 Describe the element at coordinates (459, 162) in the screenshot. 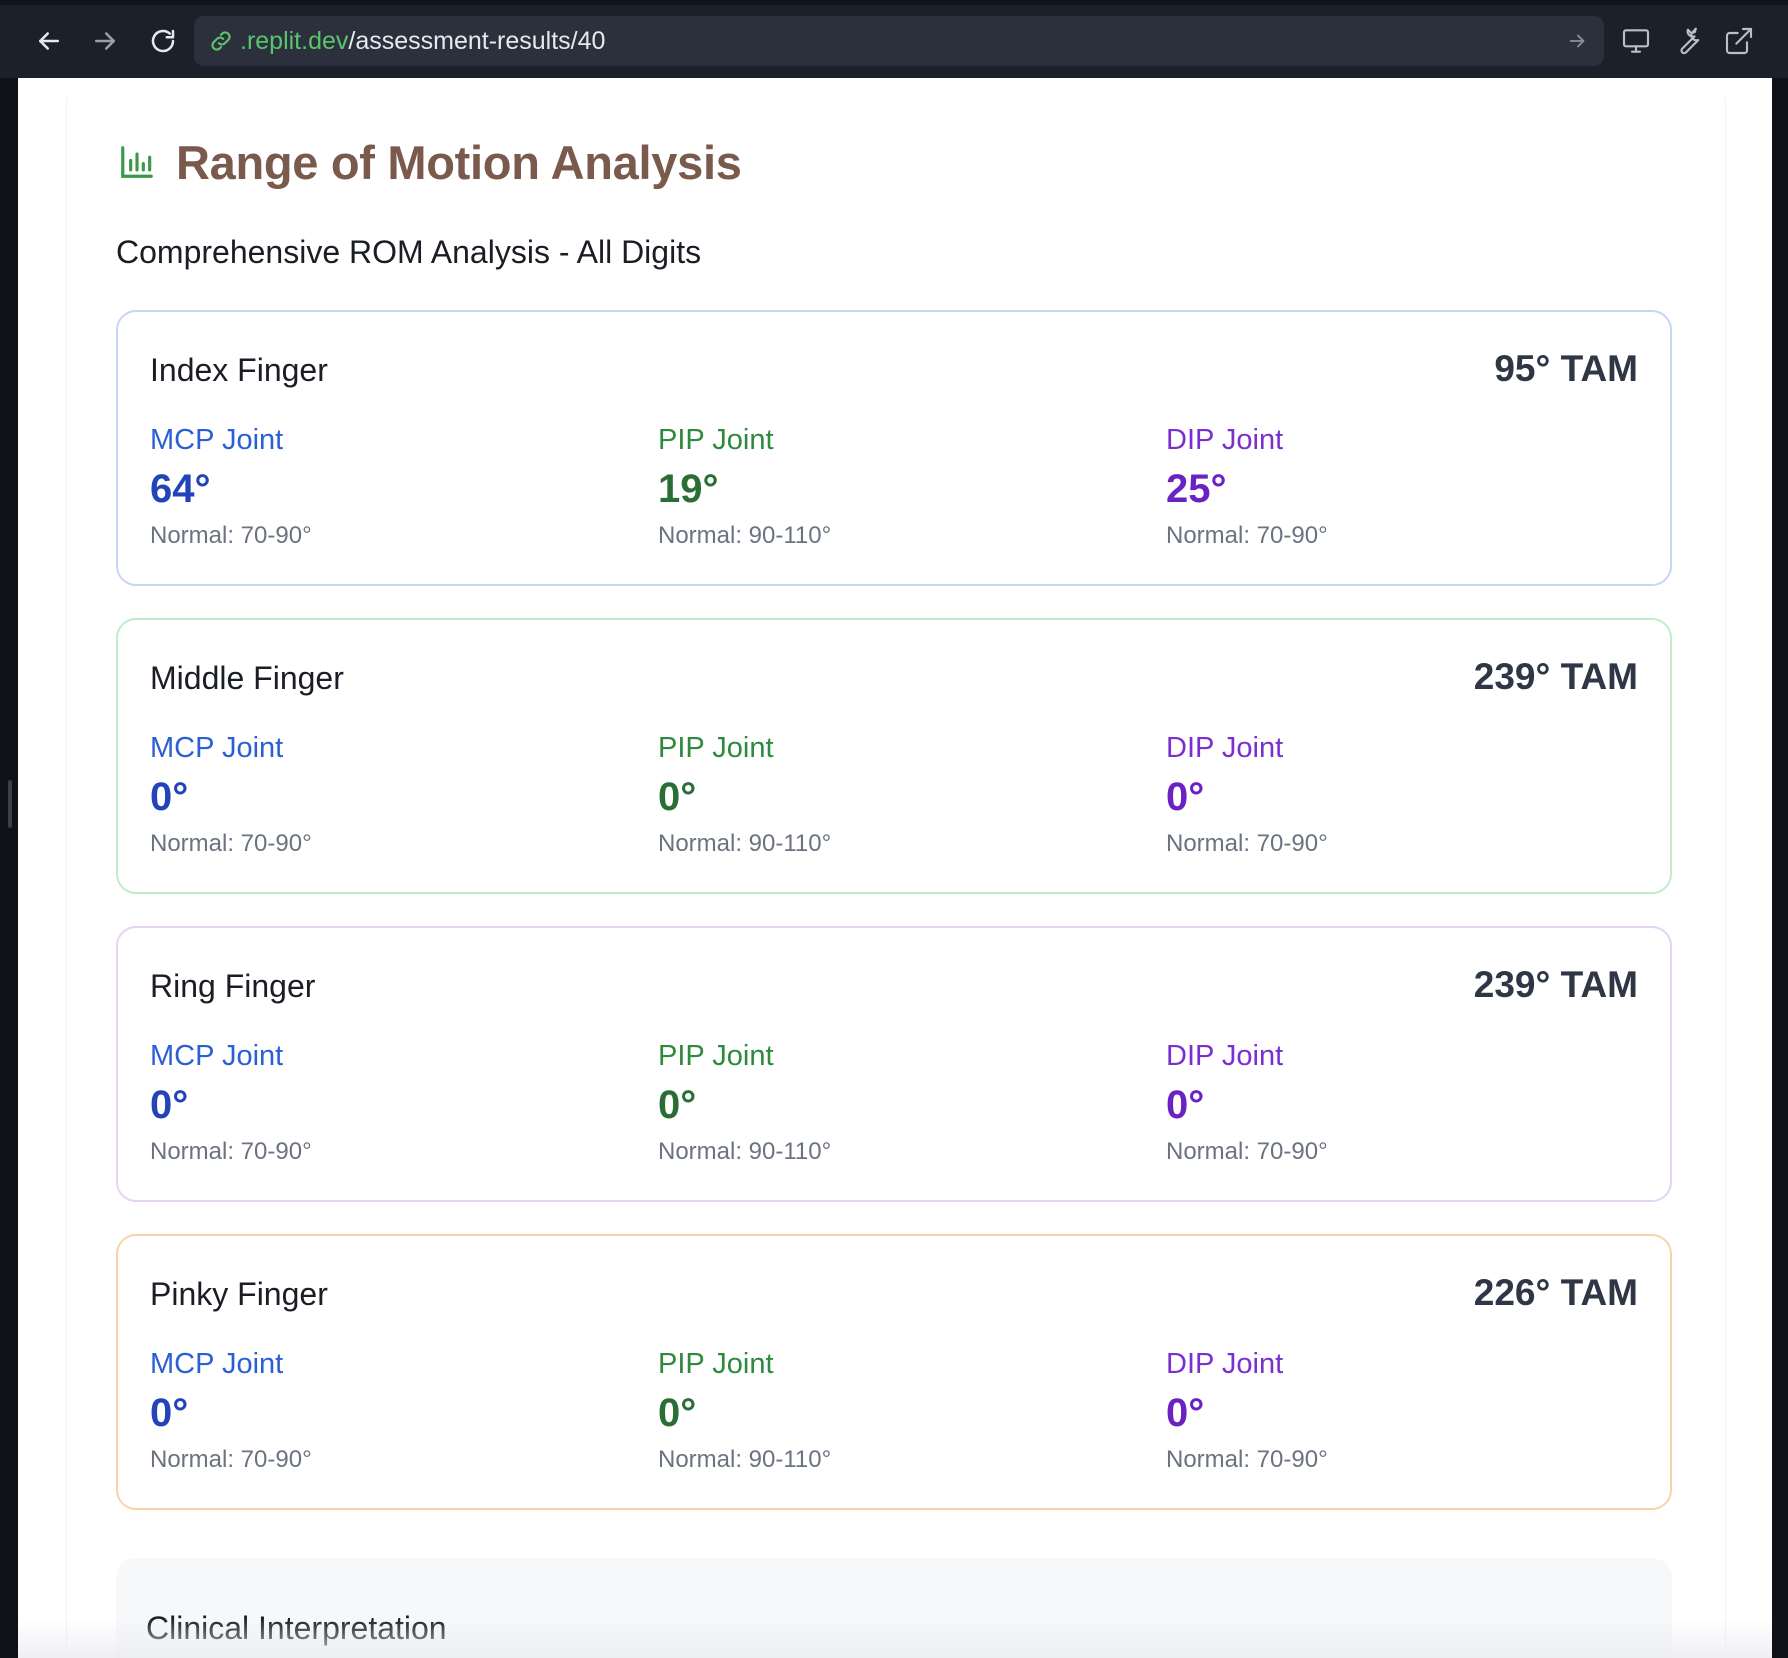

I see `page-title: Range of Motion Analysis` at that location.